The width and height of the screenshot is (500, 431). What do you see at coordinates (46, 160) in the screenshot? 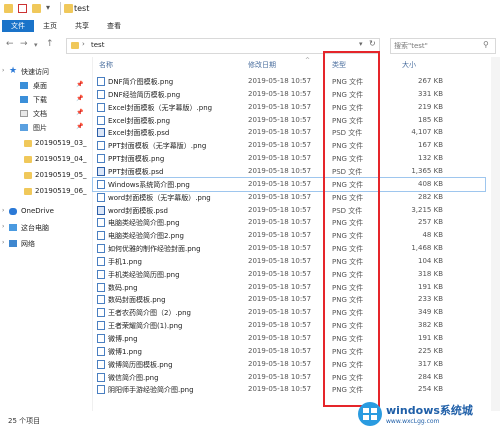
I see `nav-item-folder-04: 20190519_04_` at bounding box center [46, 160].